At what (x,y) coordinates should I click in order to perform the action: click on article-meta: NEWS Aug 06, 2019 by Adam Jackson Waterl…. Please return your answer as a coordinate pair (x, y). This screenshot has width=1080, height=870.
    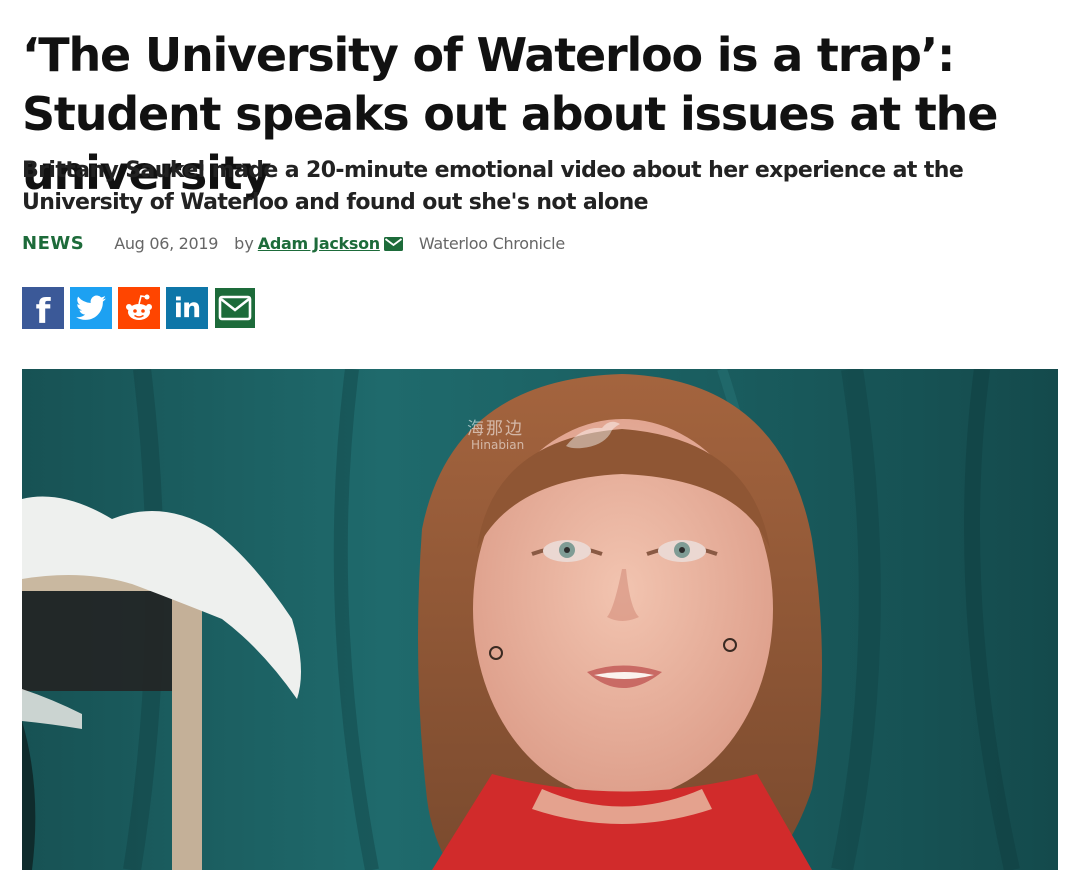
    Looking at the image, I should click on (293, 243).